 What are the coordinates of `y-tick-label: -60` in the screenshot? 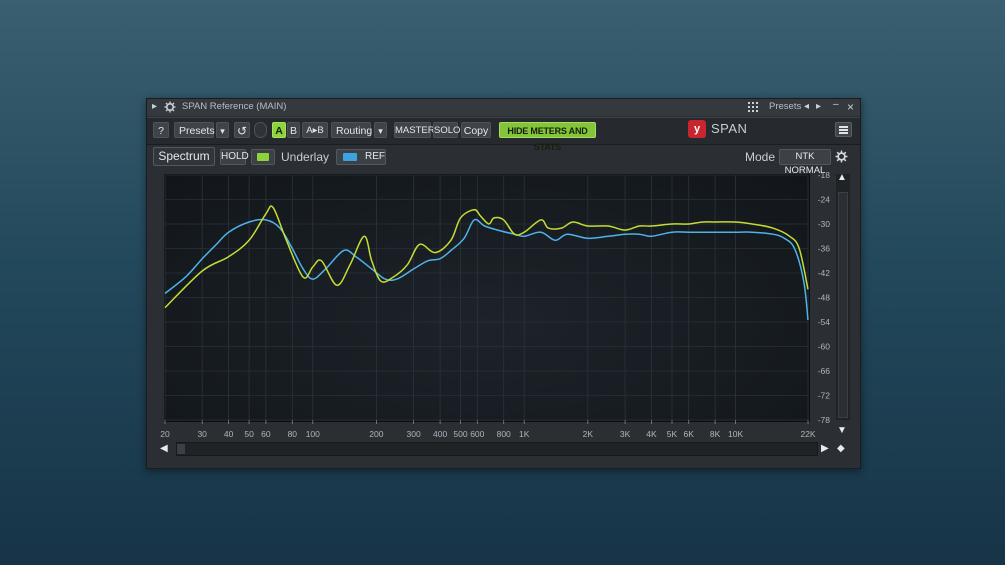 It's located at (824, 347).